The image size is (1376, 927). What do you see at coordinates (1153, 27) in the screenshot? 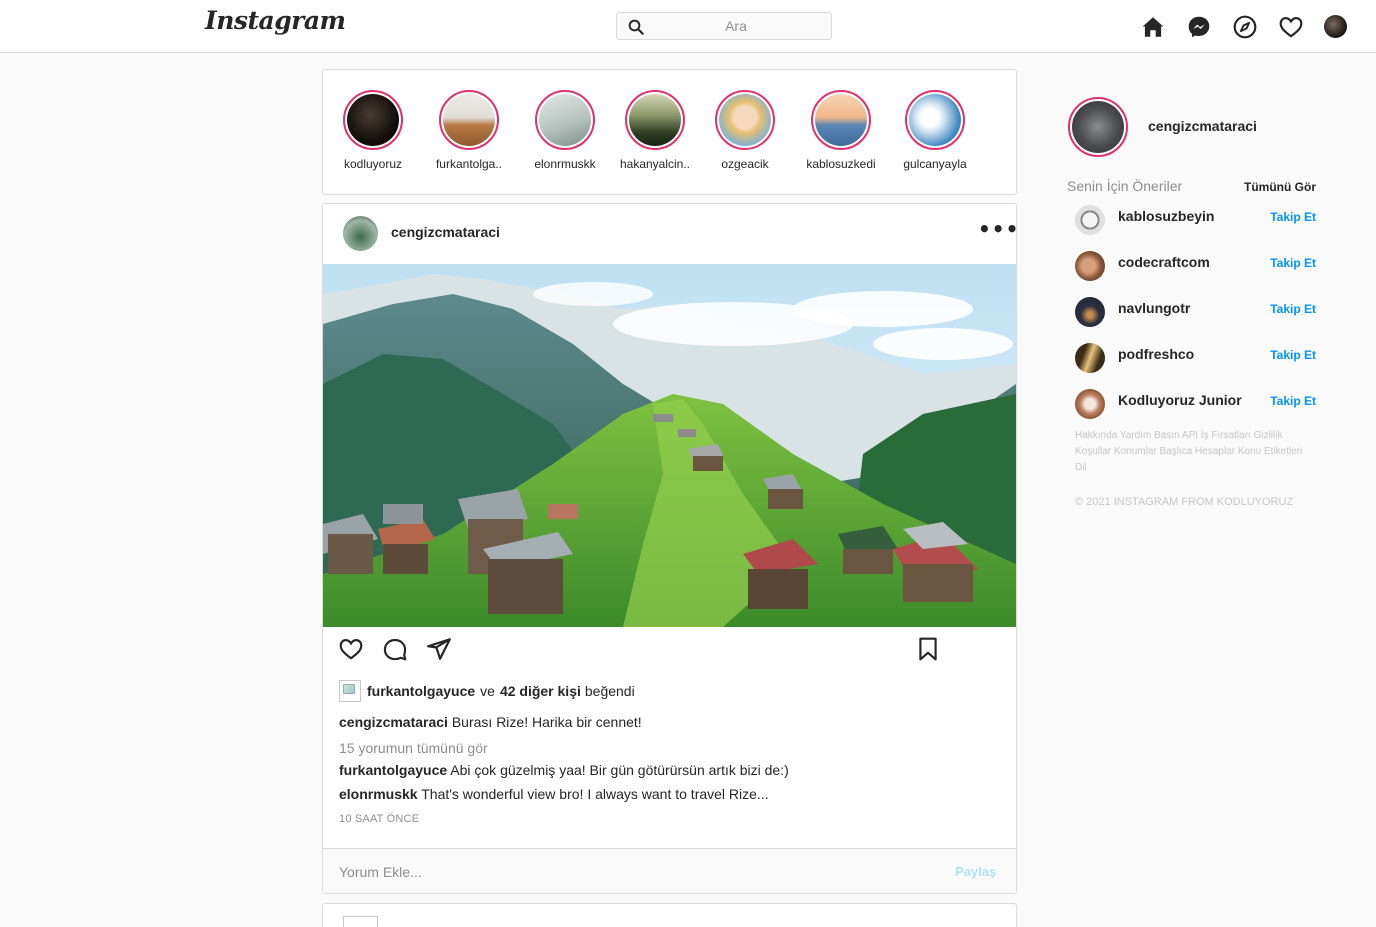
I see `home-icon` at bounding box center [1153, 27].